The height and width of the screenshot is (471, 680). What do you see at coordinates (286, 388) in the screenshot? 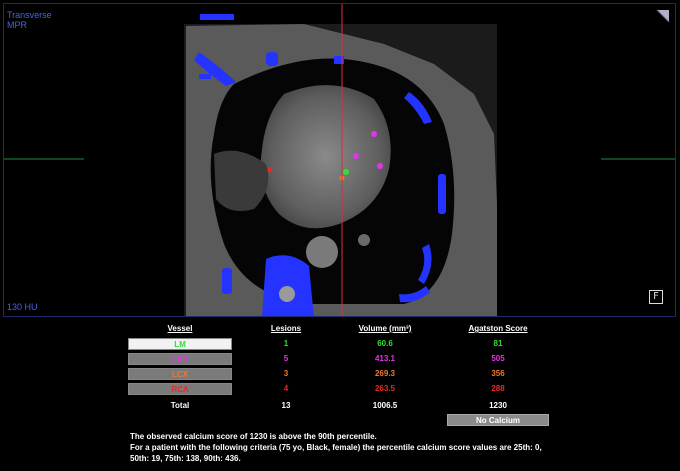
I see `lesions-value: 4` at bounding box center [286, 388].